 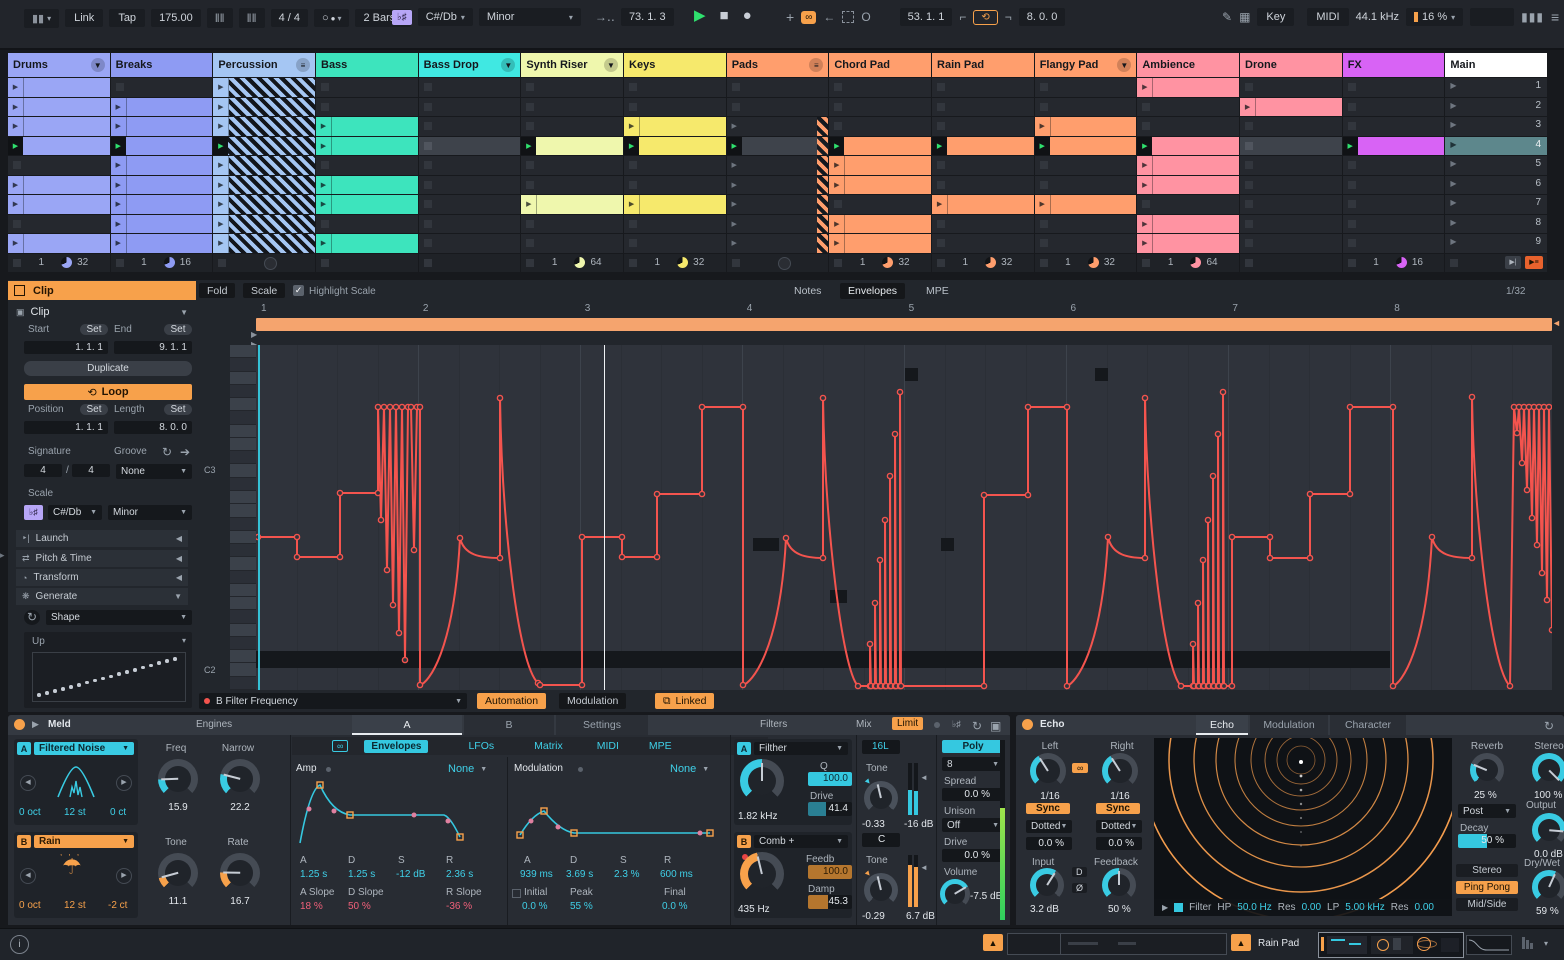 What do you see at coordinates (178, 779) in the screenshot?
I see `freq-knob` at bounding box center [178, 779].